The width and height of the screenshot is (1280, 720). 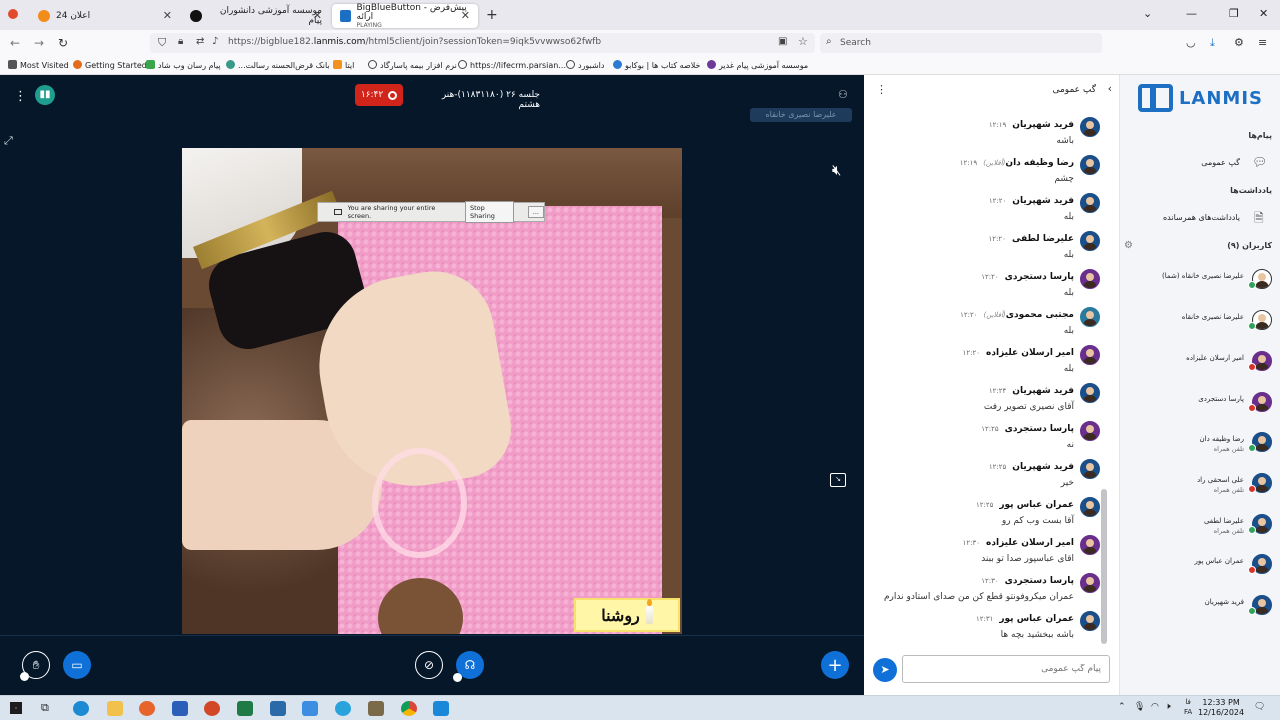 I want to click on firefox-icon, so click(x=147, y=708).